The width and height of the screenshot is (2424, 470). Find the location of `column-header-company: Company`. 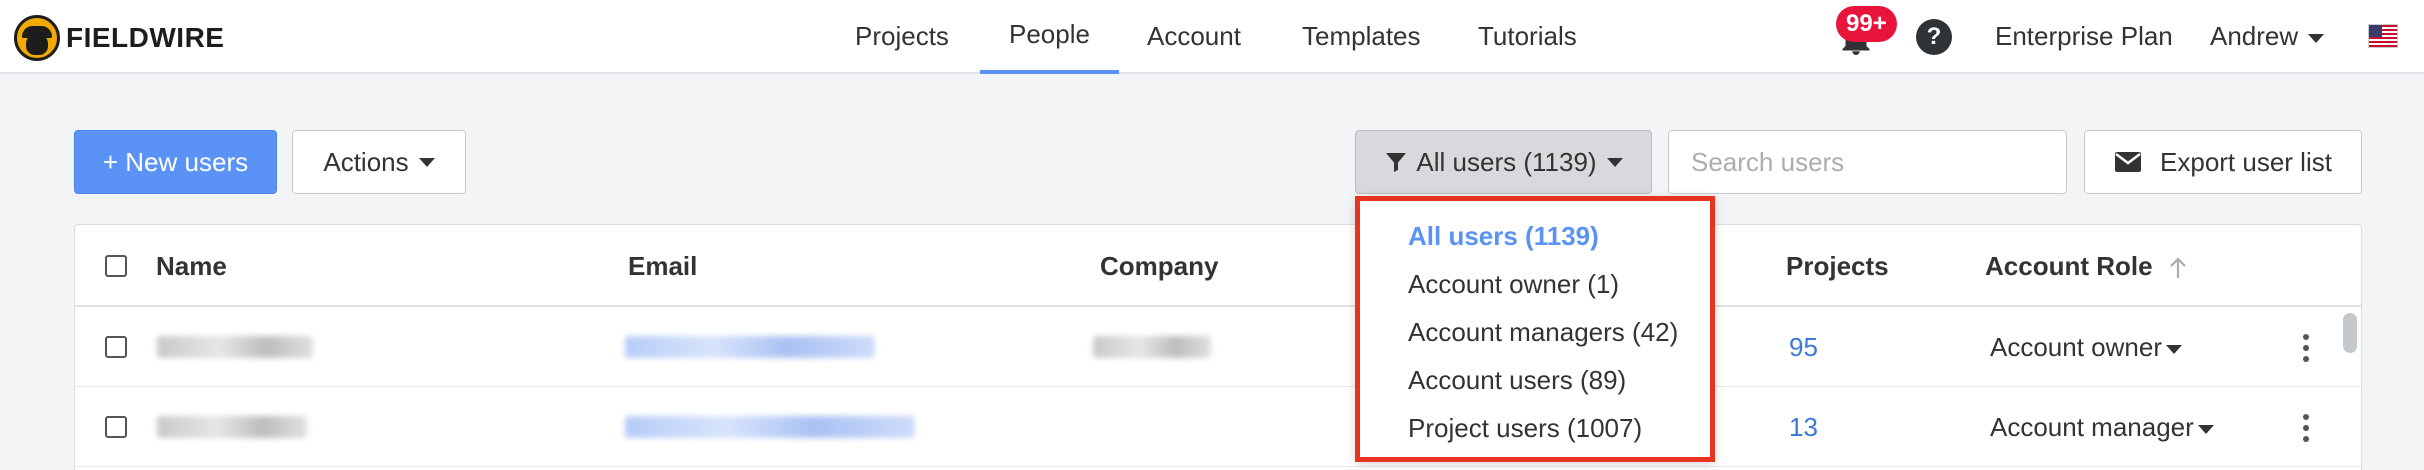

column-header-company: Company is located at coordinates (1159, 266).